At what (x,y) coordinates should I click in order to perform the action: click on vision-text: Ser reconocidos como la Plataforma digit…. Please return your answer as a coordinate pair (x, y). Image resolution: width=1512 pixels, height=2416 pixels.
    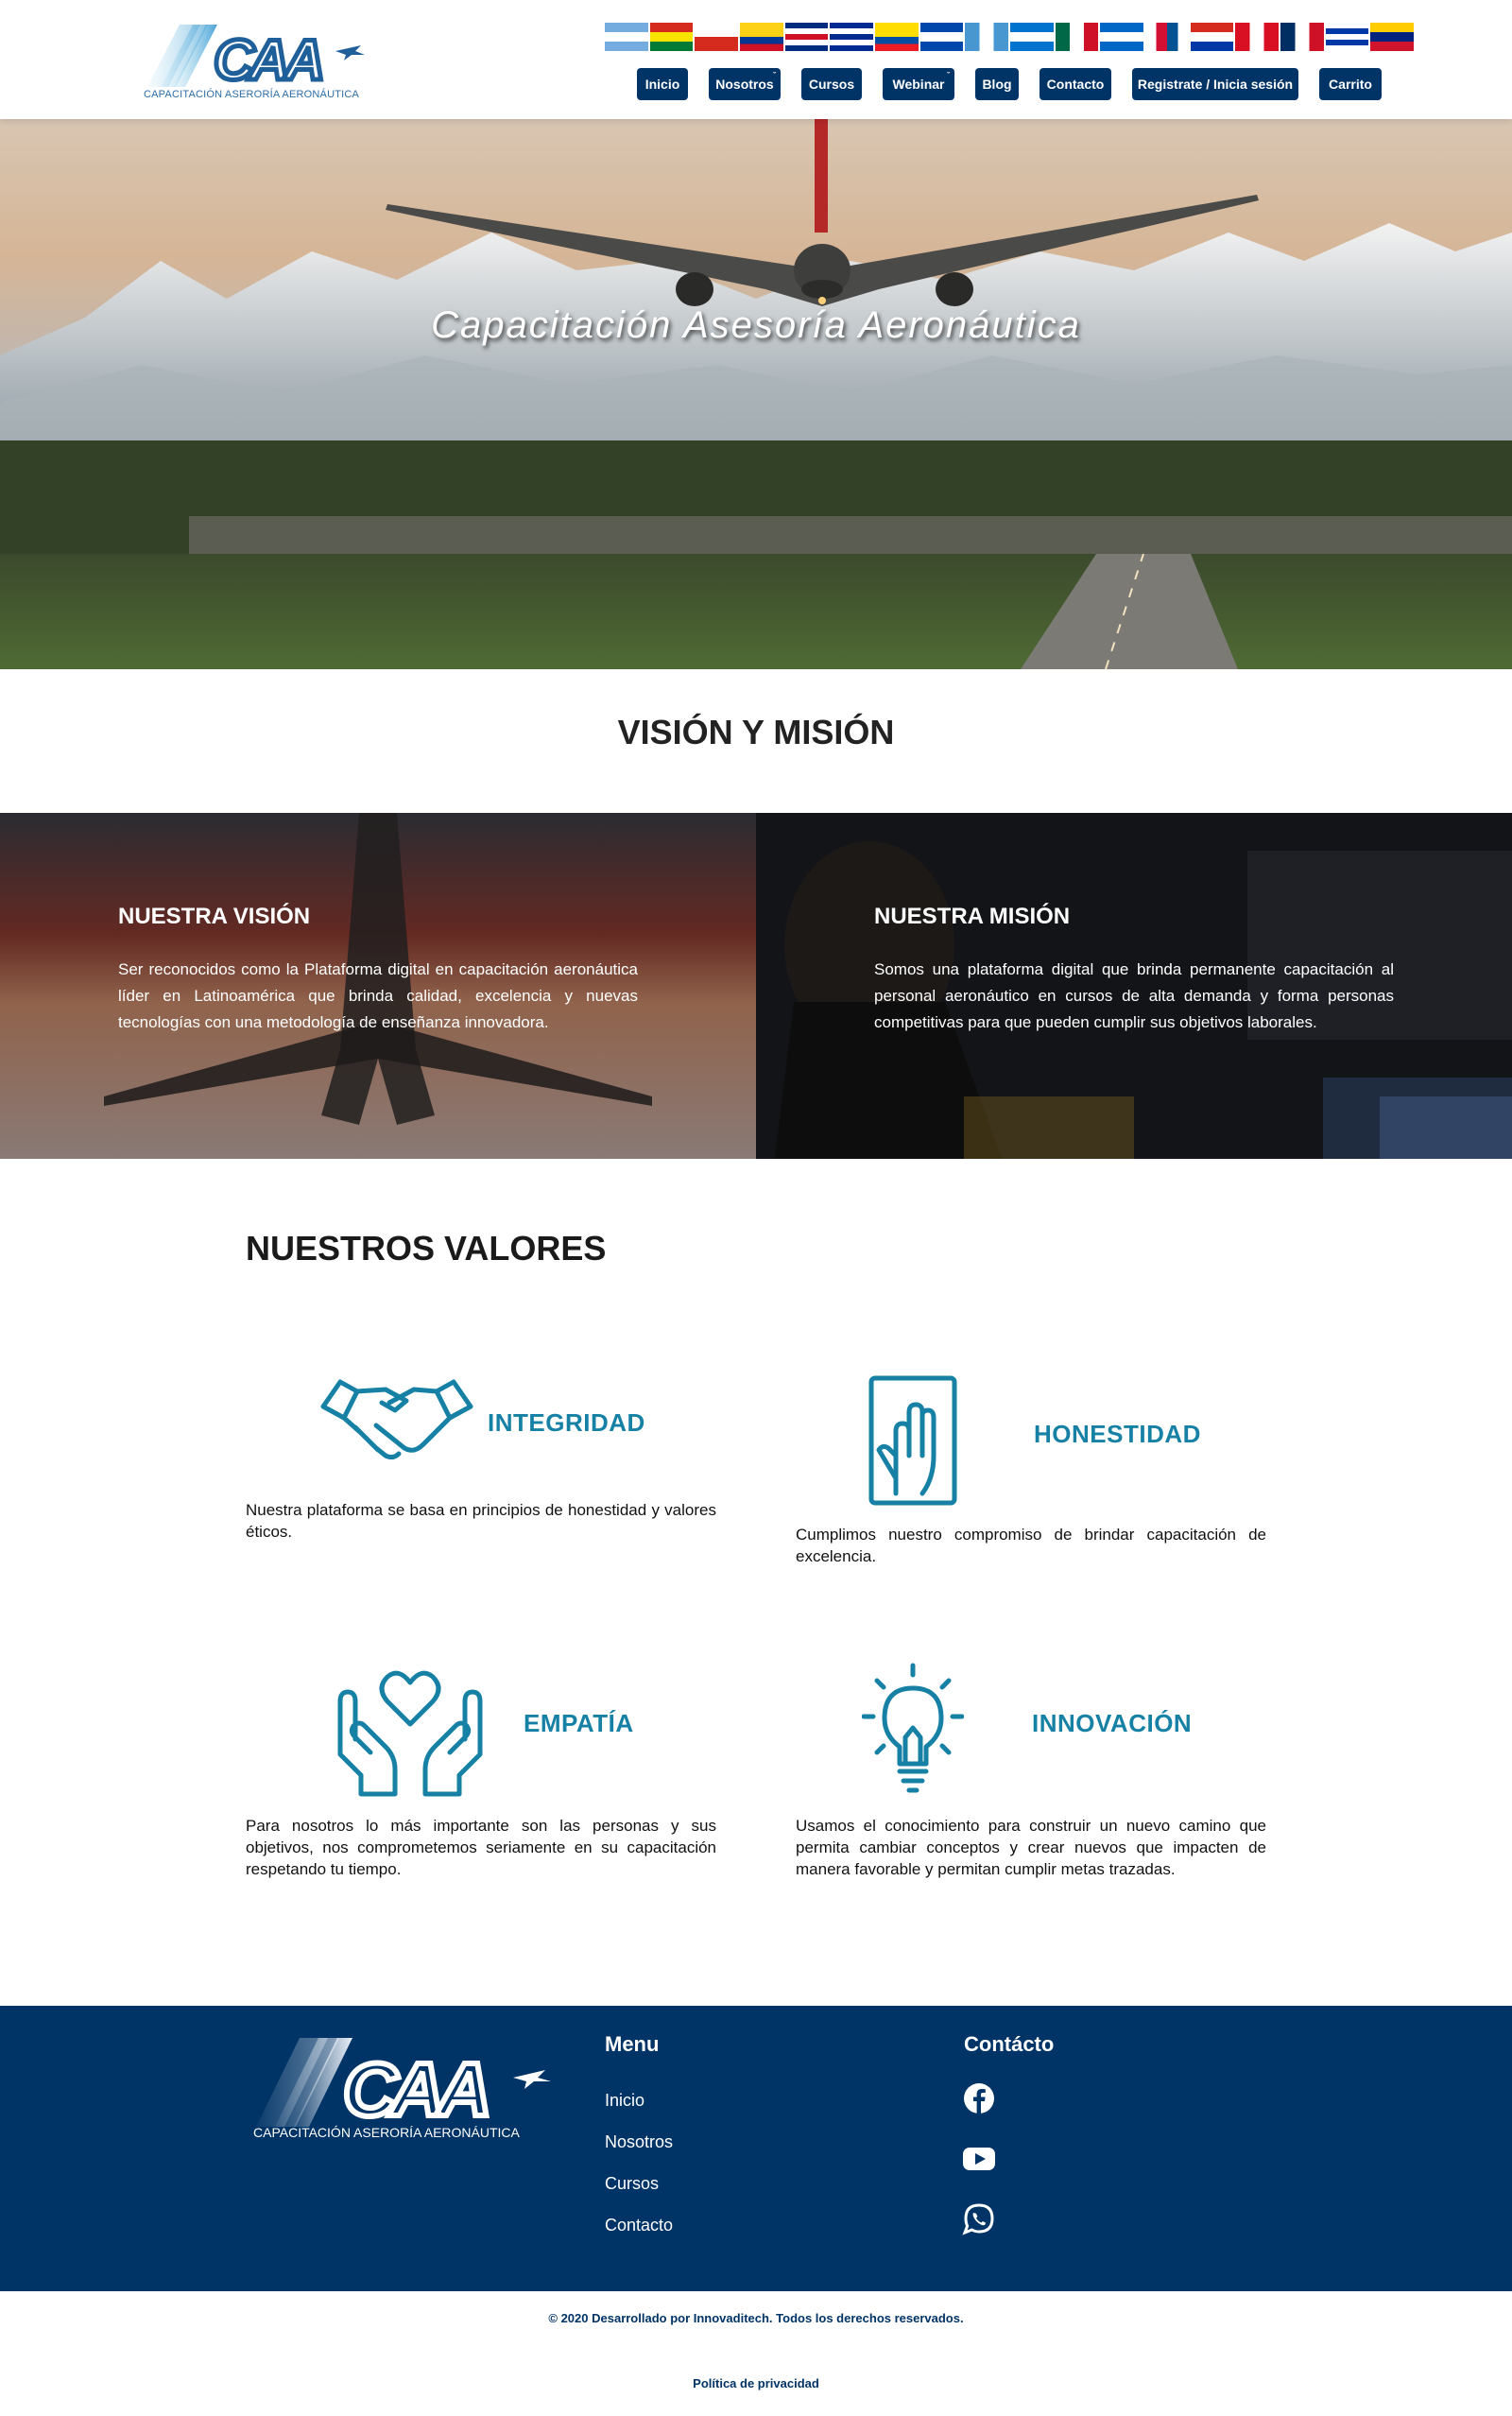
    Looking at the image, I should click on (378, 995).